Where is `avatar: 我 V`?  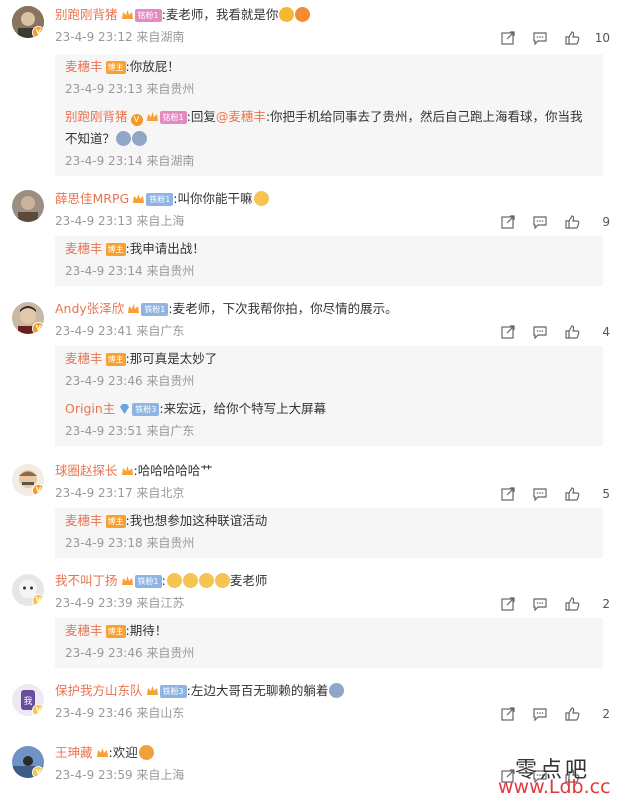 avatar: 我 V is located at coordinates (28, 700).